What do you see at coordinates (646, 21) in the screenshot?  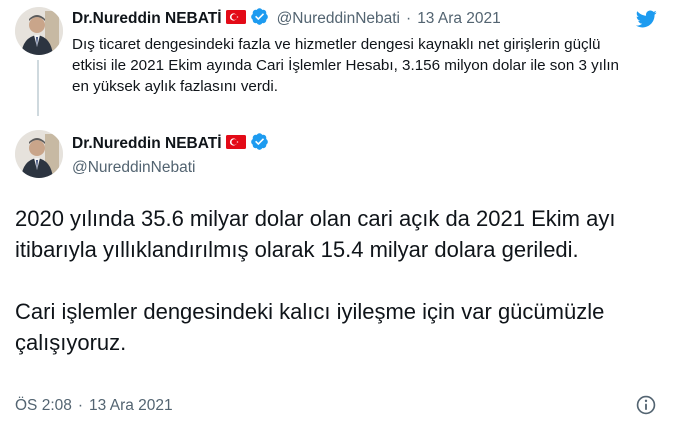 I see `twitter-bird-icon` at bounding box center [646, 21].